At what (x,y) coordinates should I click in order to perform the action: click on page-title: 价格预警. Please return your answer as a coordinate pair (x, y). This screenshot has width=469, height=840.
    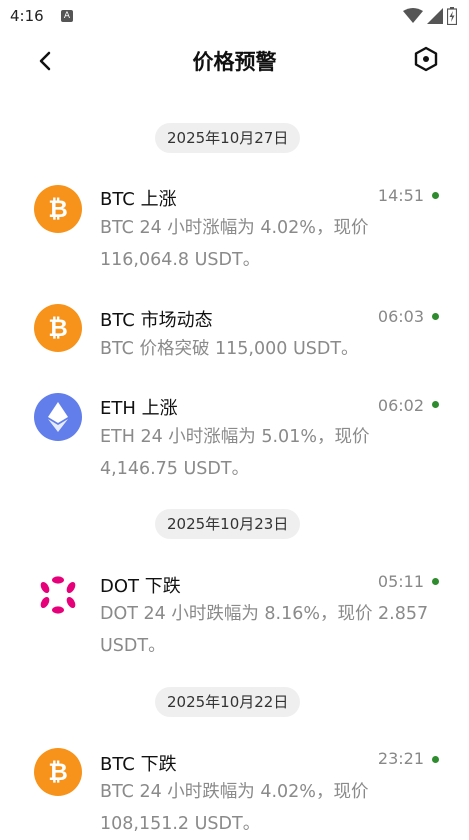
    Looking at the image, I should click on (234, 62).